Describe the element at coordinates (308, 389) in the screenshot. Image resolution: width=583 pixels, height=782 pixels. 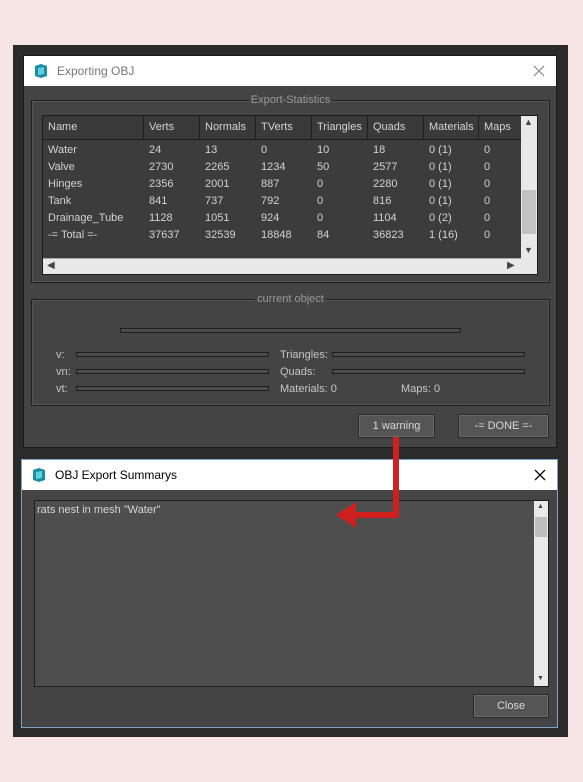
I see `materials-count: Materials: 0` at that location.